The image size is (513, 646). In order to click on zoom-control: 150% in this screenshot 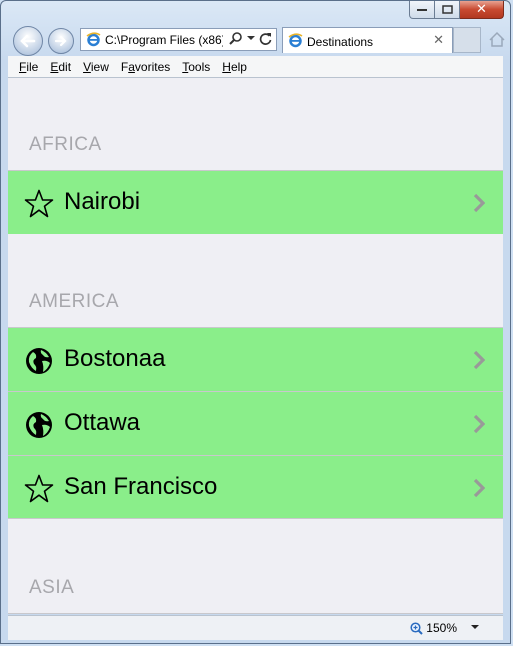, I will do `click(433, 628)`.